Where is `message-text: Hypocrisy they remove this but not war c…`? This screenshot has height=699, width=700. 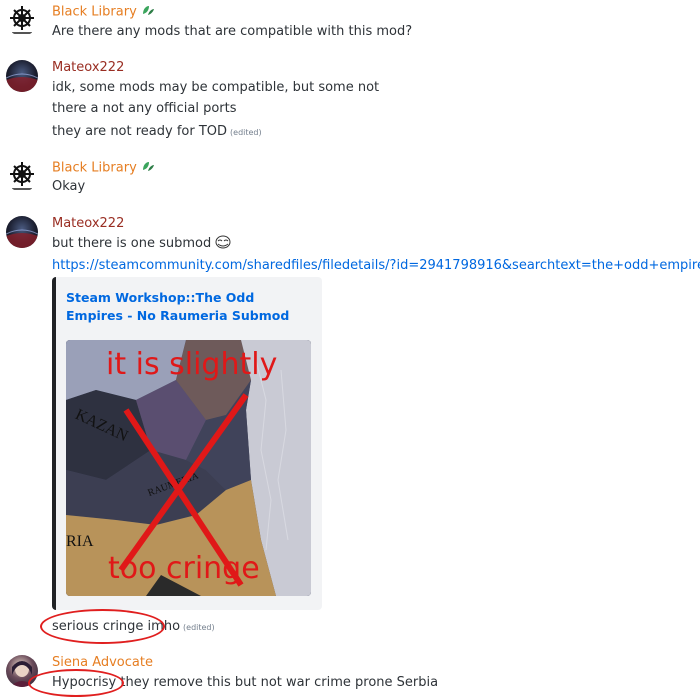
message-text: Hypocrisy they remove this but not war c… is located at coordinates (245, 682).